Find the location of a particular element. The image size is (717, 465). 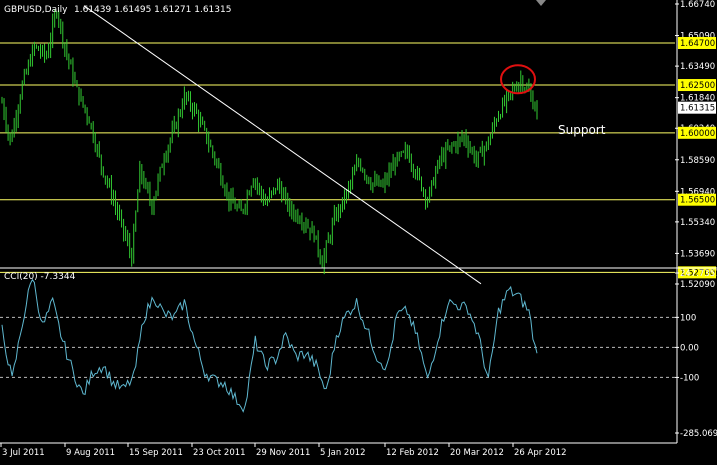

price-tick-label: 1.52090 is located at coordinates (697, 285).